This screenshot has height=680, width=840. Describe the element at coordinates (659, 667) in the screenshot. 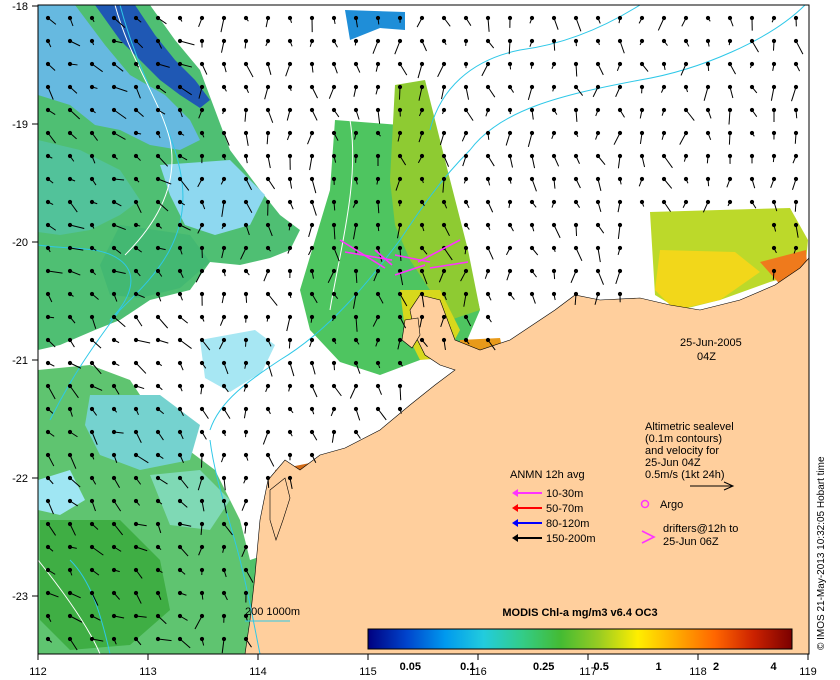

I see `colorbar-tick-label: 1` at that location.